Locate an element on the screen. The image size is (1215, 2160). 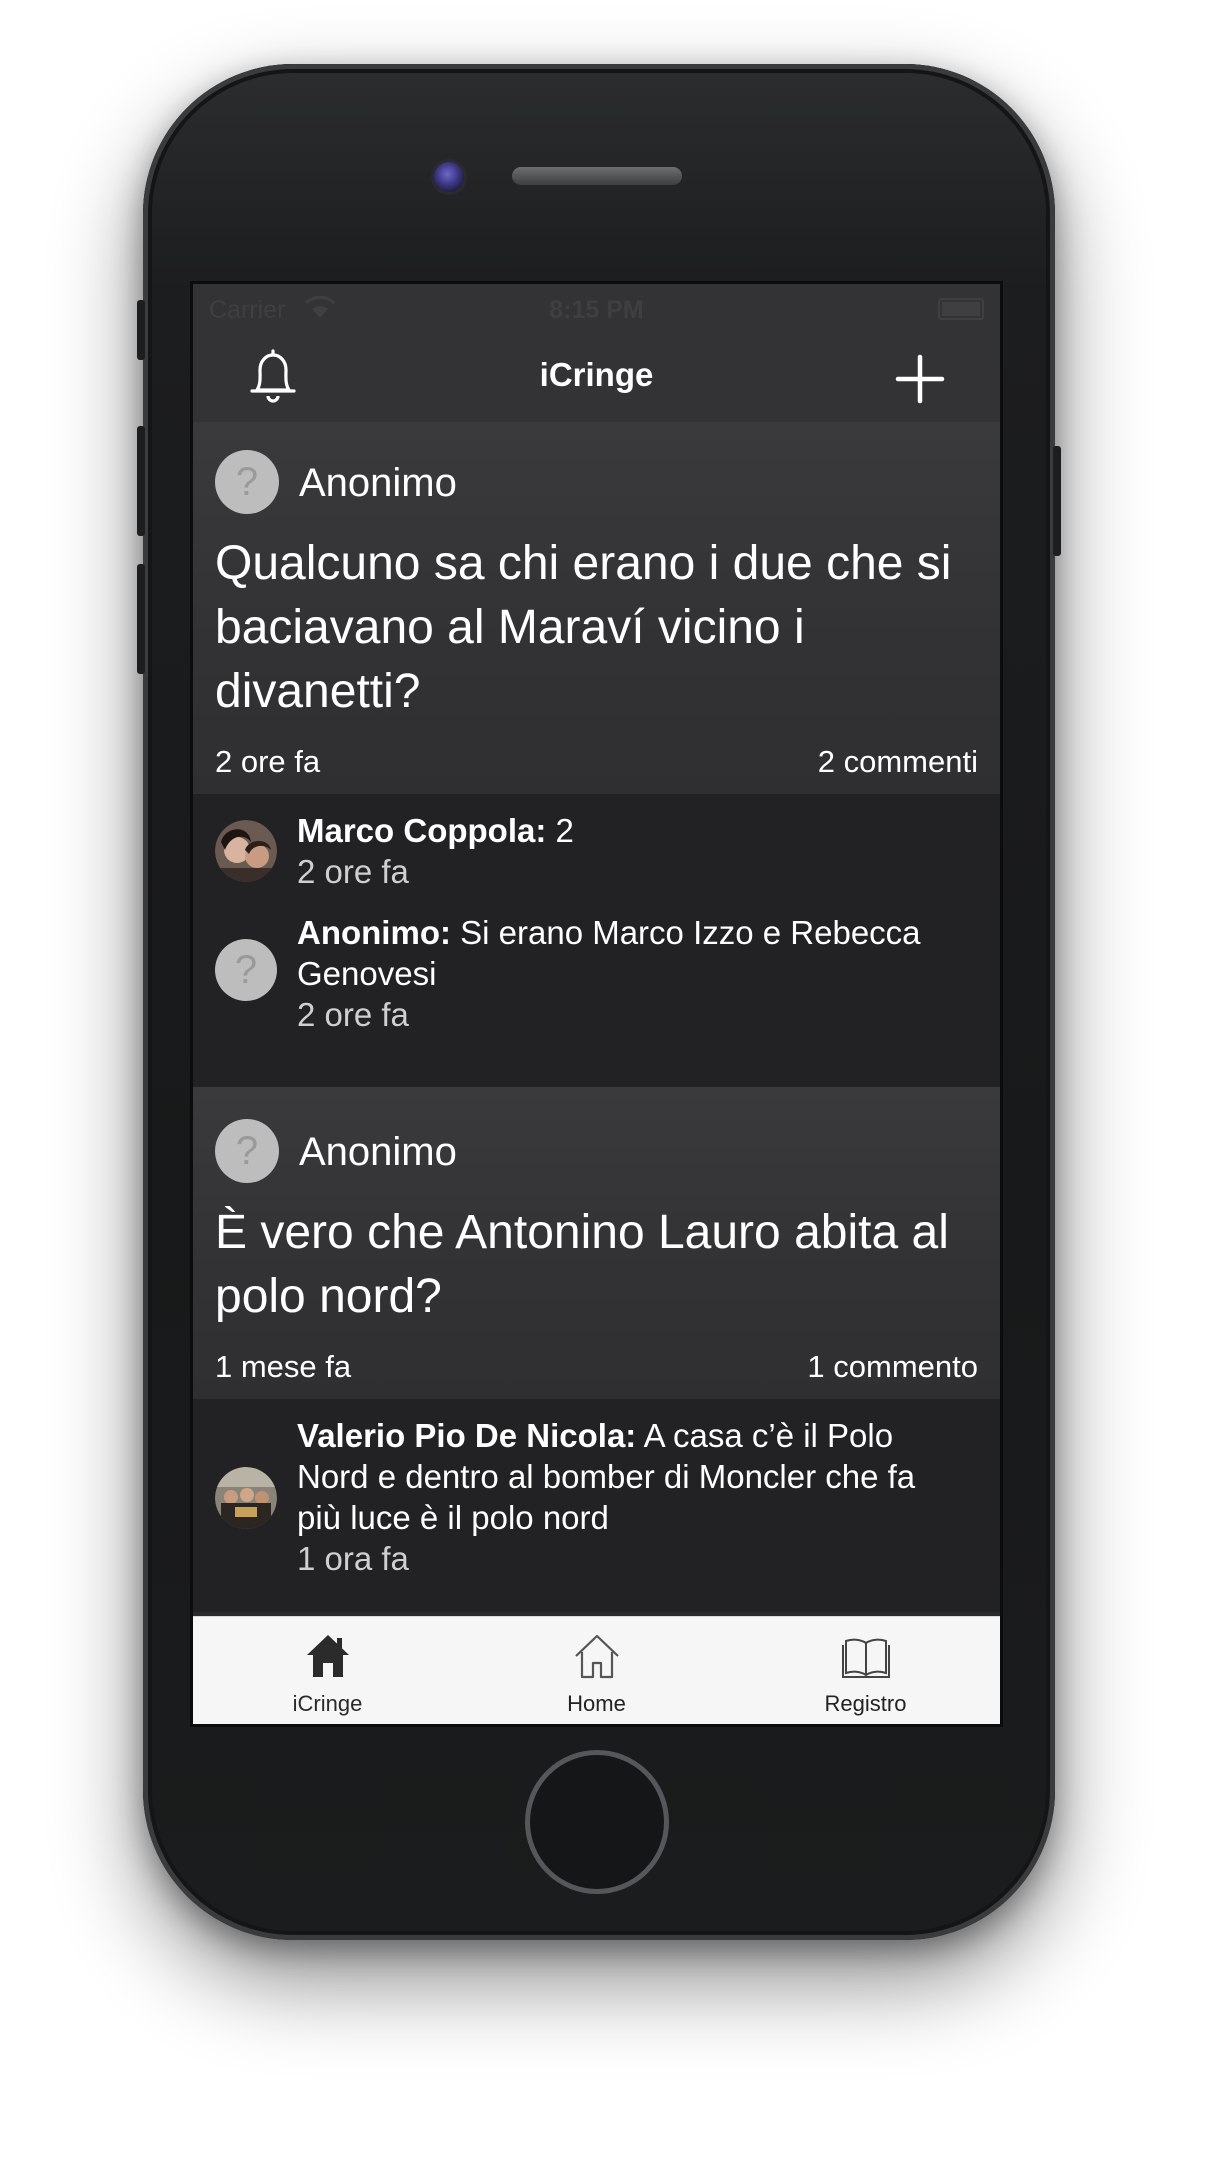
earpiece-speaker is located at coordinates (597, 176).